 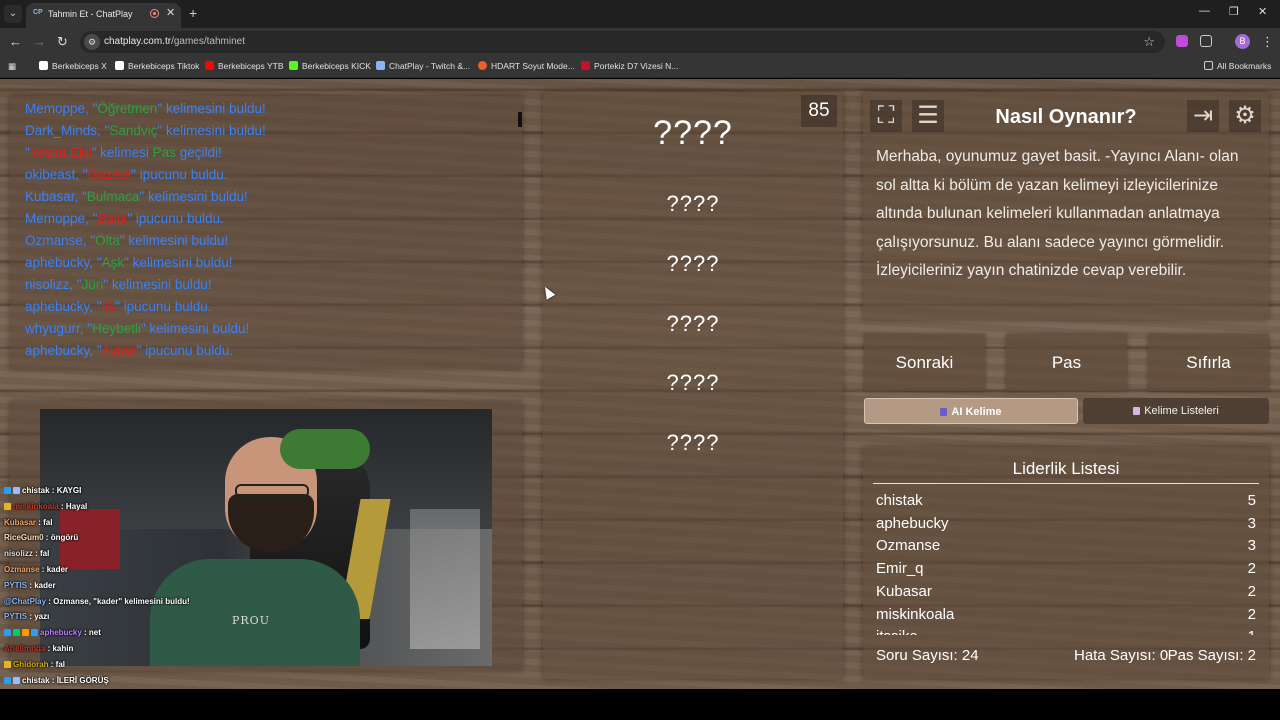 I want to click on hdart-logo-icon, so click(x=482, y=65).